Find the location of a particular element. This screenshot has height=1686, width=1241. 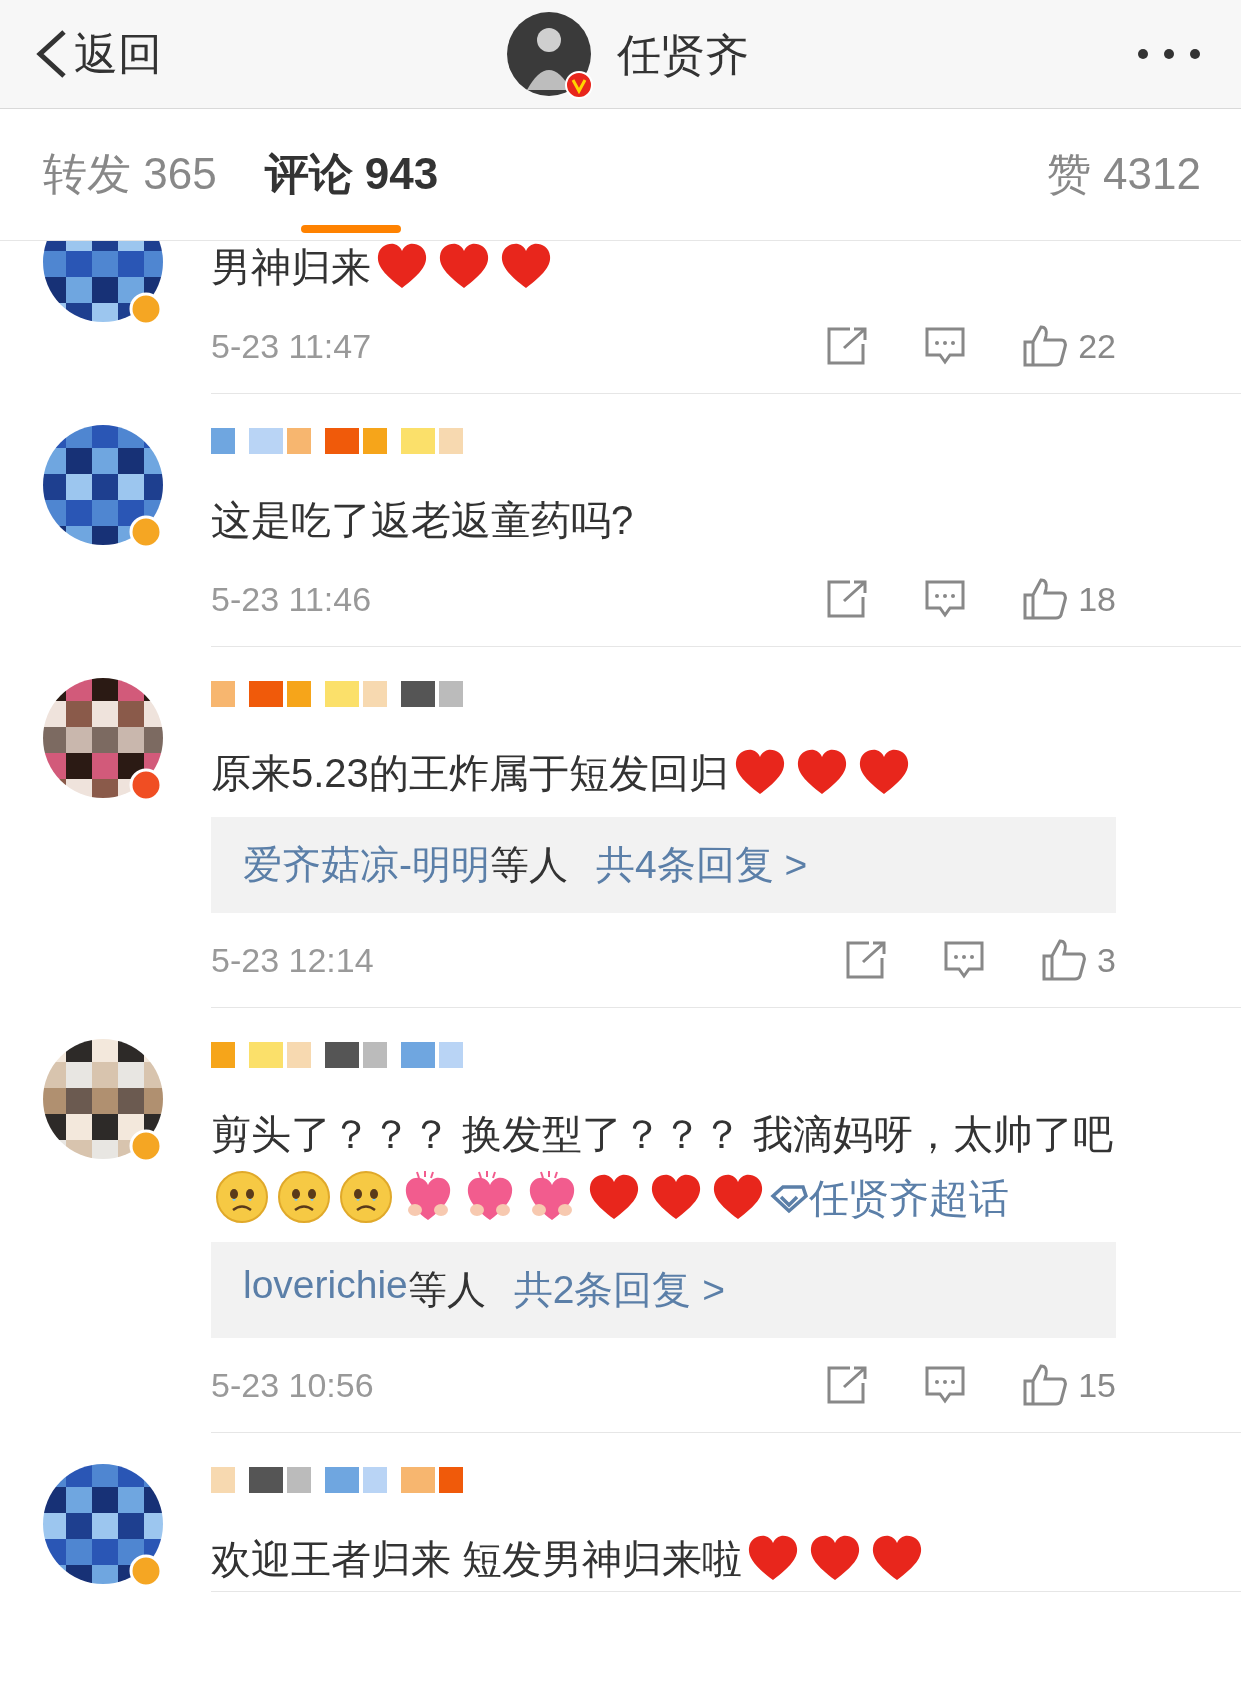

user-link: 爱齐菇凉-明明 is located at coordinates (366, 865).